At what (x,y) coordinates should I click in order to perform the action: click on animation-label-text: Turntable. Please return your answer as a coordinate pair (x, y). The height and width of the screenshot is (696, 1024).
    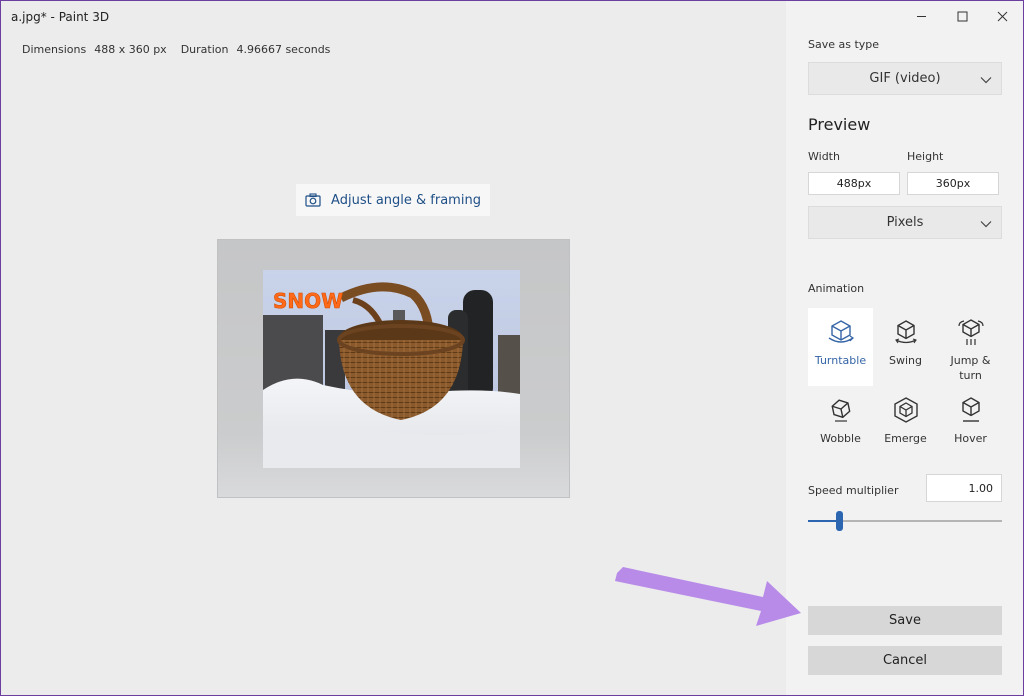
    Looking at the image, I should click on (840, 360).